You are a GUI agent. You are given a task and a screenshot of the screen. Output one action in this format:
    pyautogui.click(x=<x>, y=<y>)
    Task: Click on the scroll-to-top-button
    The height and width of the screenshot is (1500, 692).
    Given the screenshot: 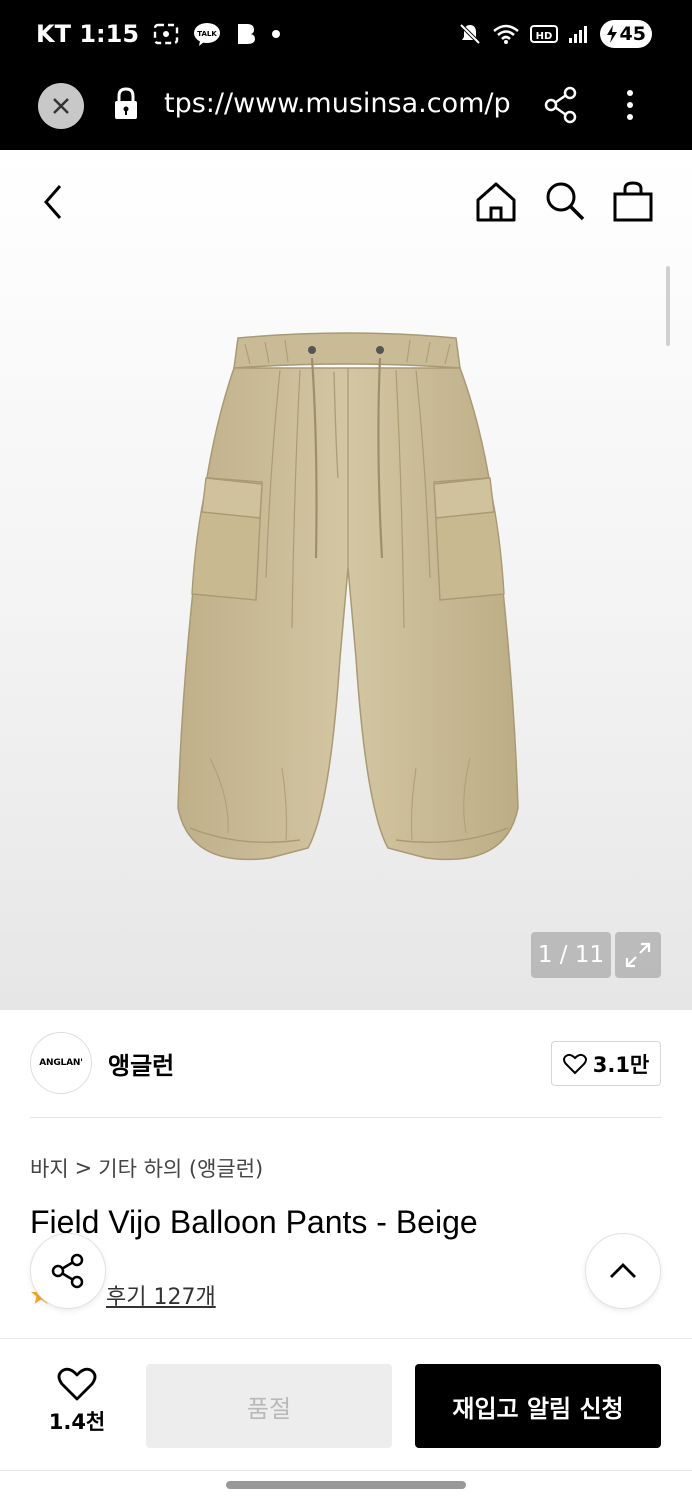 What is the action you would take?
    pyautogui.click(x=623, y=1271)
    